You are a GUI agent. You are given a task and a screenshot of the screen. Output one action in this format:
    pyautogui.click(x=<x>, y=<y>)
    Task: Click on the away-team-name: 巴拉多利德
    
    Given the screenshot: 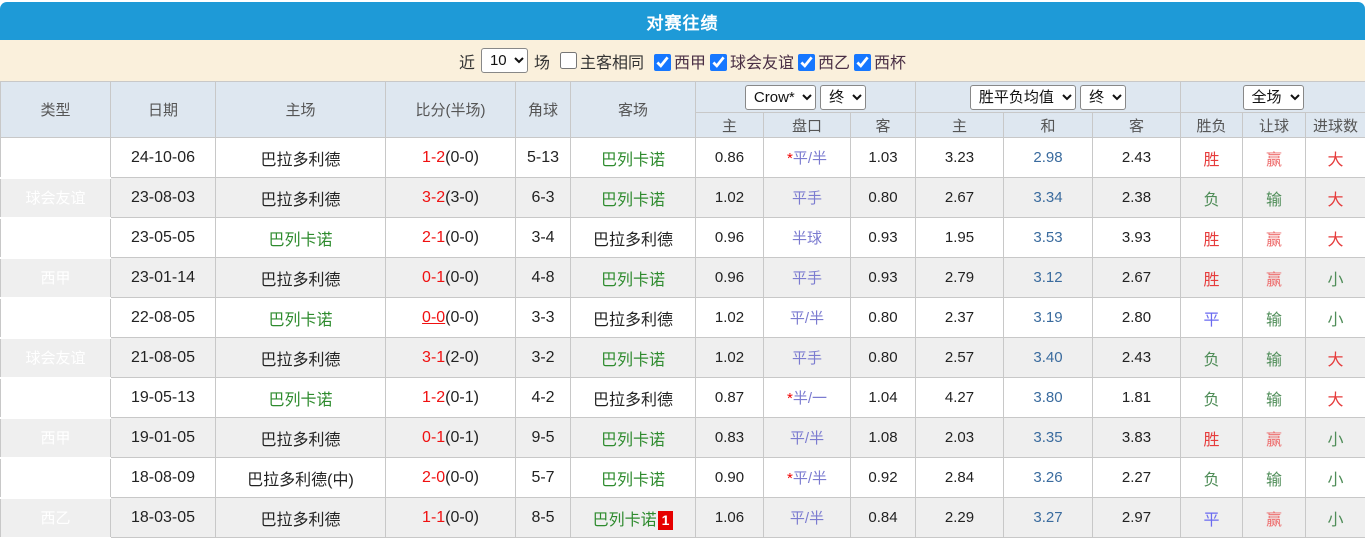 What is the action you would take?
    pyautogui.click(x=632, y=400)
    